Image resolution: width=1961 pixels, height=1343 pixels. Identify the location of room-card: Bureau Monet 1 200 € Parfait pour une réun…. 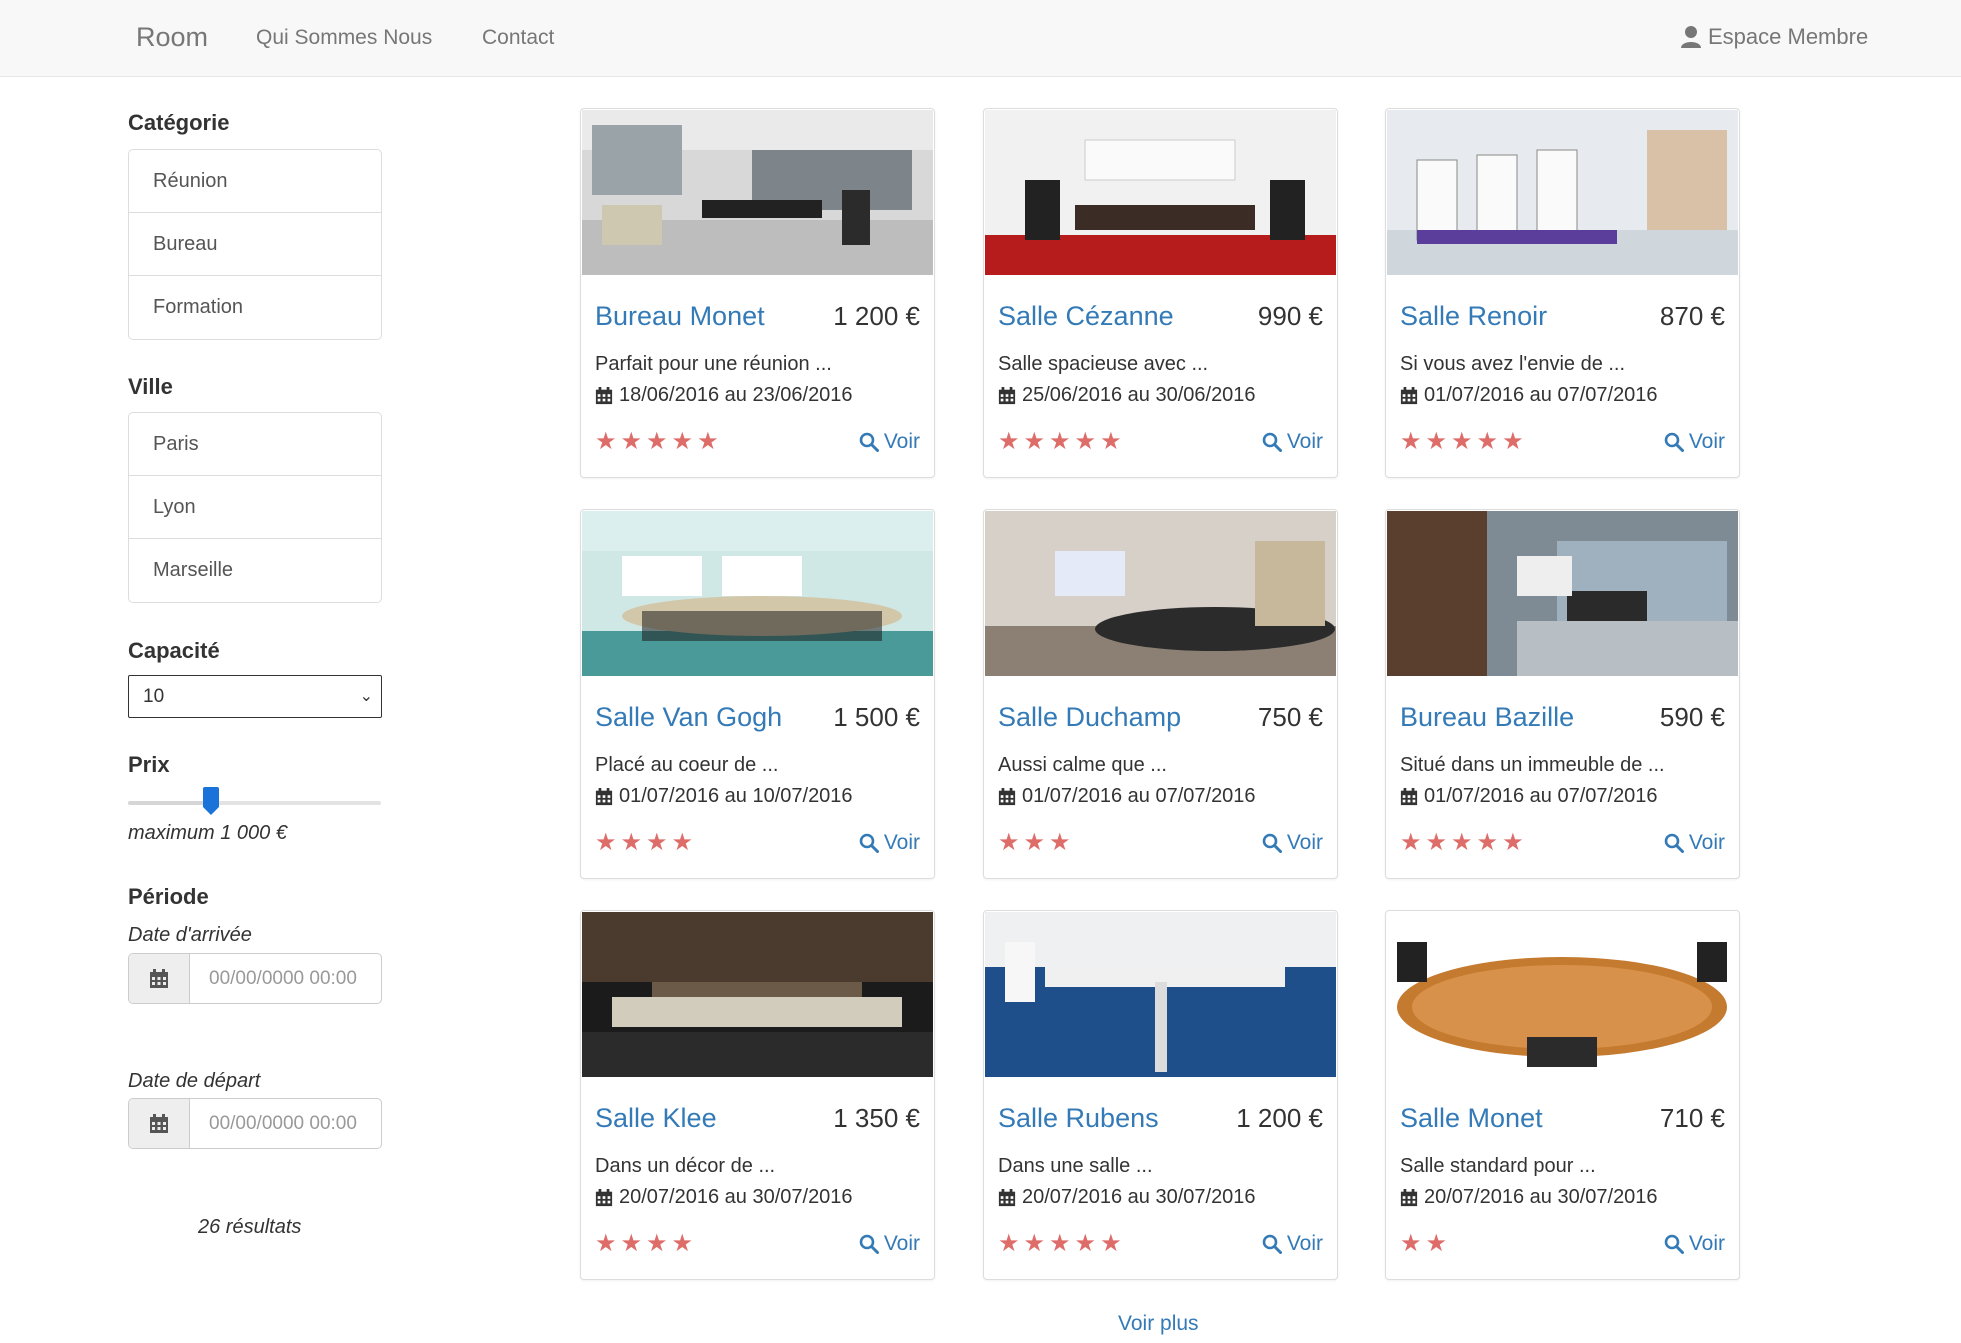
(757, 293).